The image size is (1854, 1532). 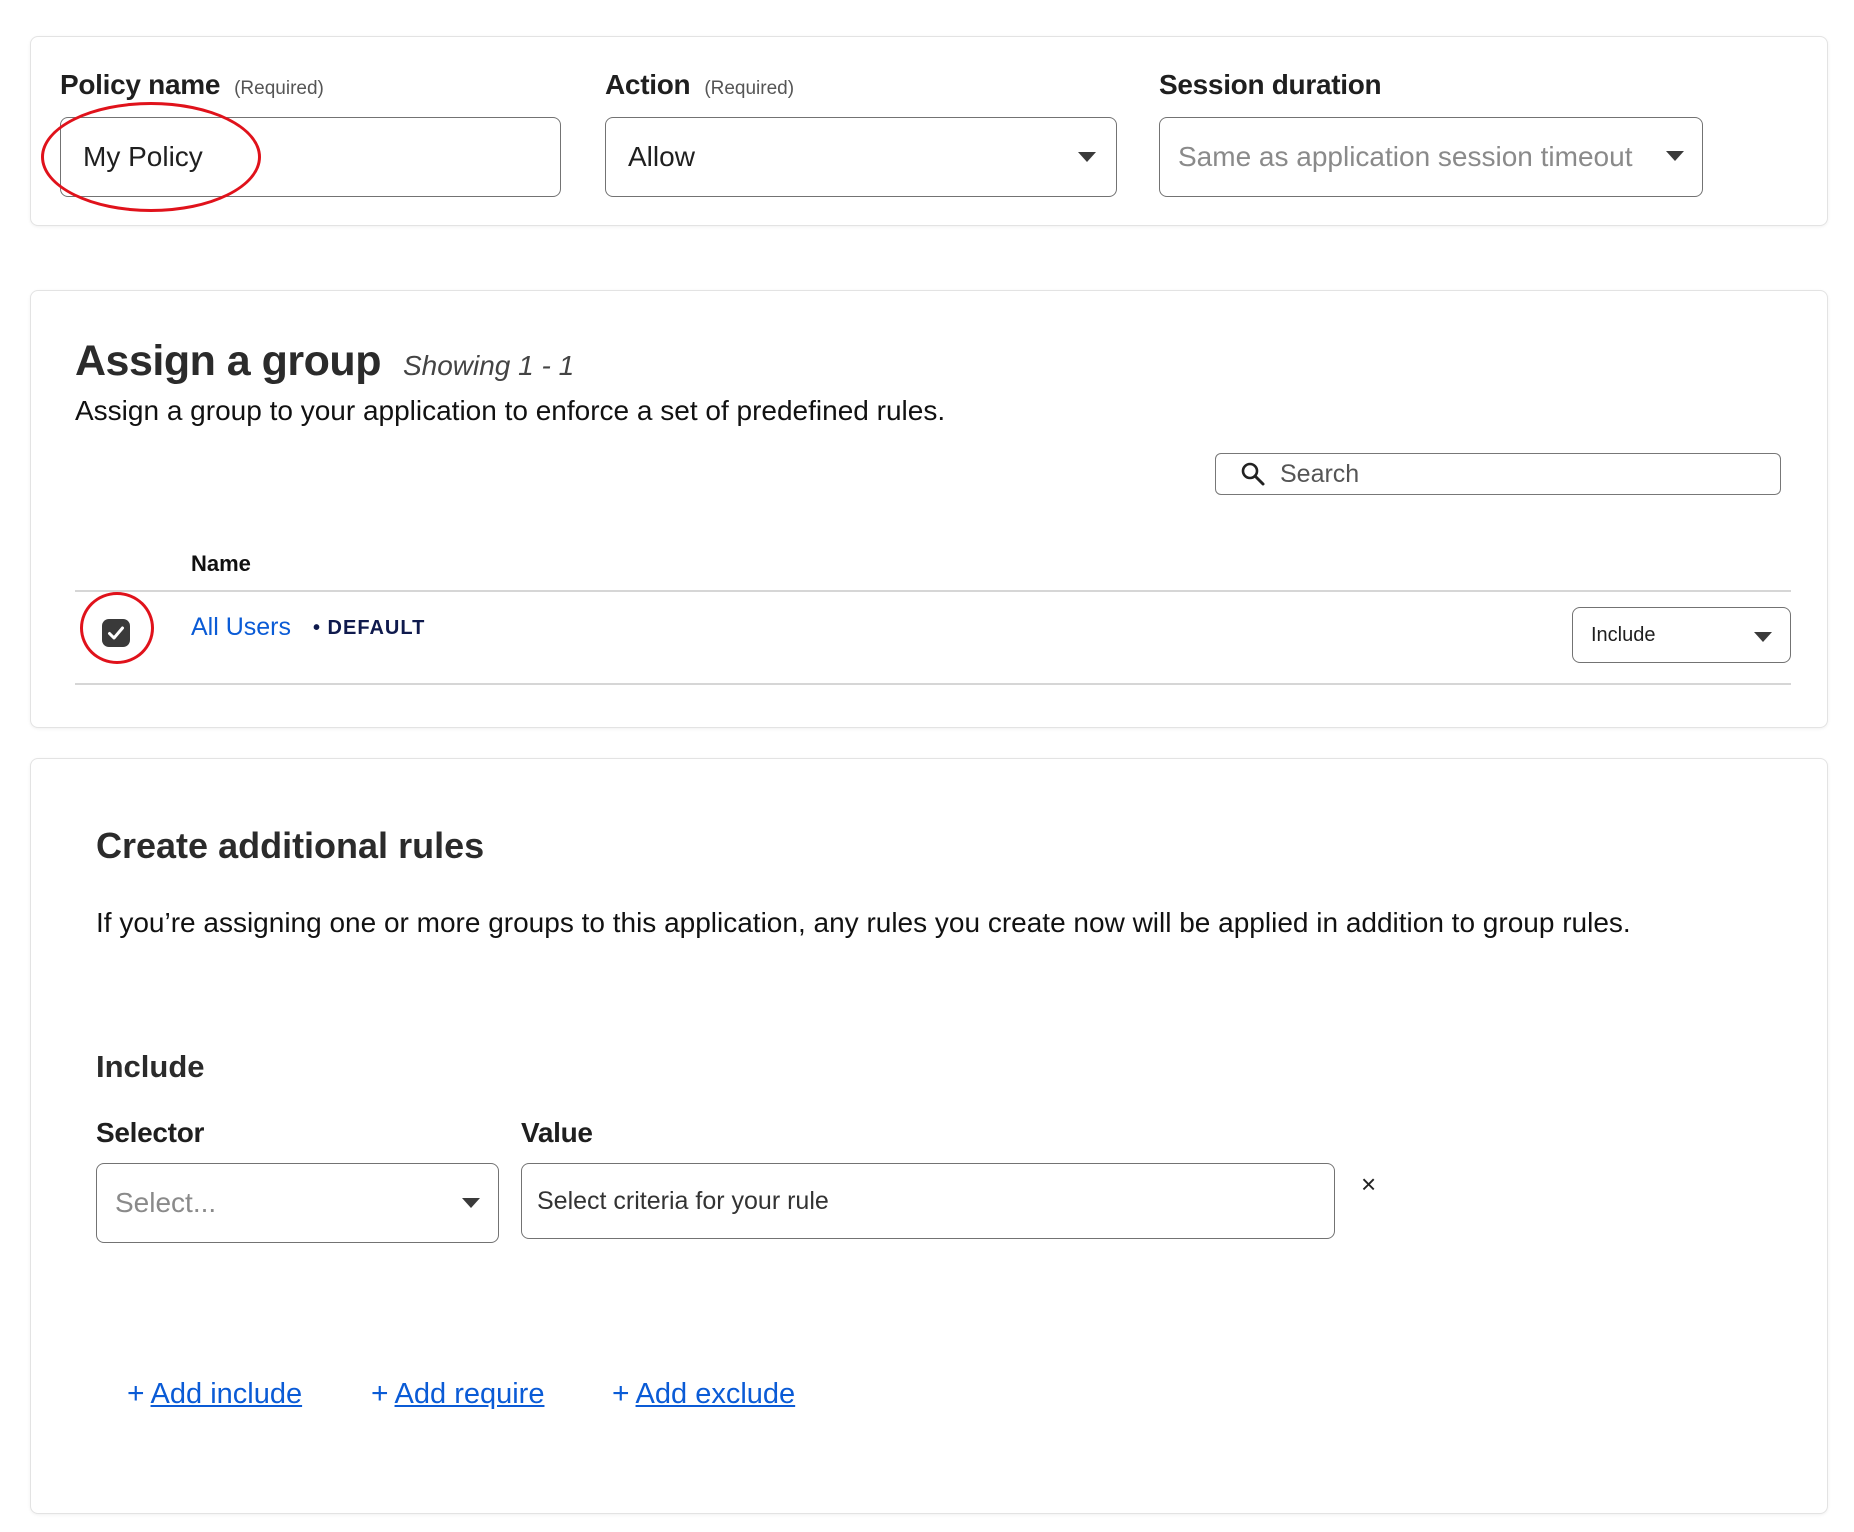 What do you see at coordinates (1405, 156) in the screenshot?
I see `session-duration-placeholder: Same as application session timeout` at bounding box center [1405, 156].